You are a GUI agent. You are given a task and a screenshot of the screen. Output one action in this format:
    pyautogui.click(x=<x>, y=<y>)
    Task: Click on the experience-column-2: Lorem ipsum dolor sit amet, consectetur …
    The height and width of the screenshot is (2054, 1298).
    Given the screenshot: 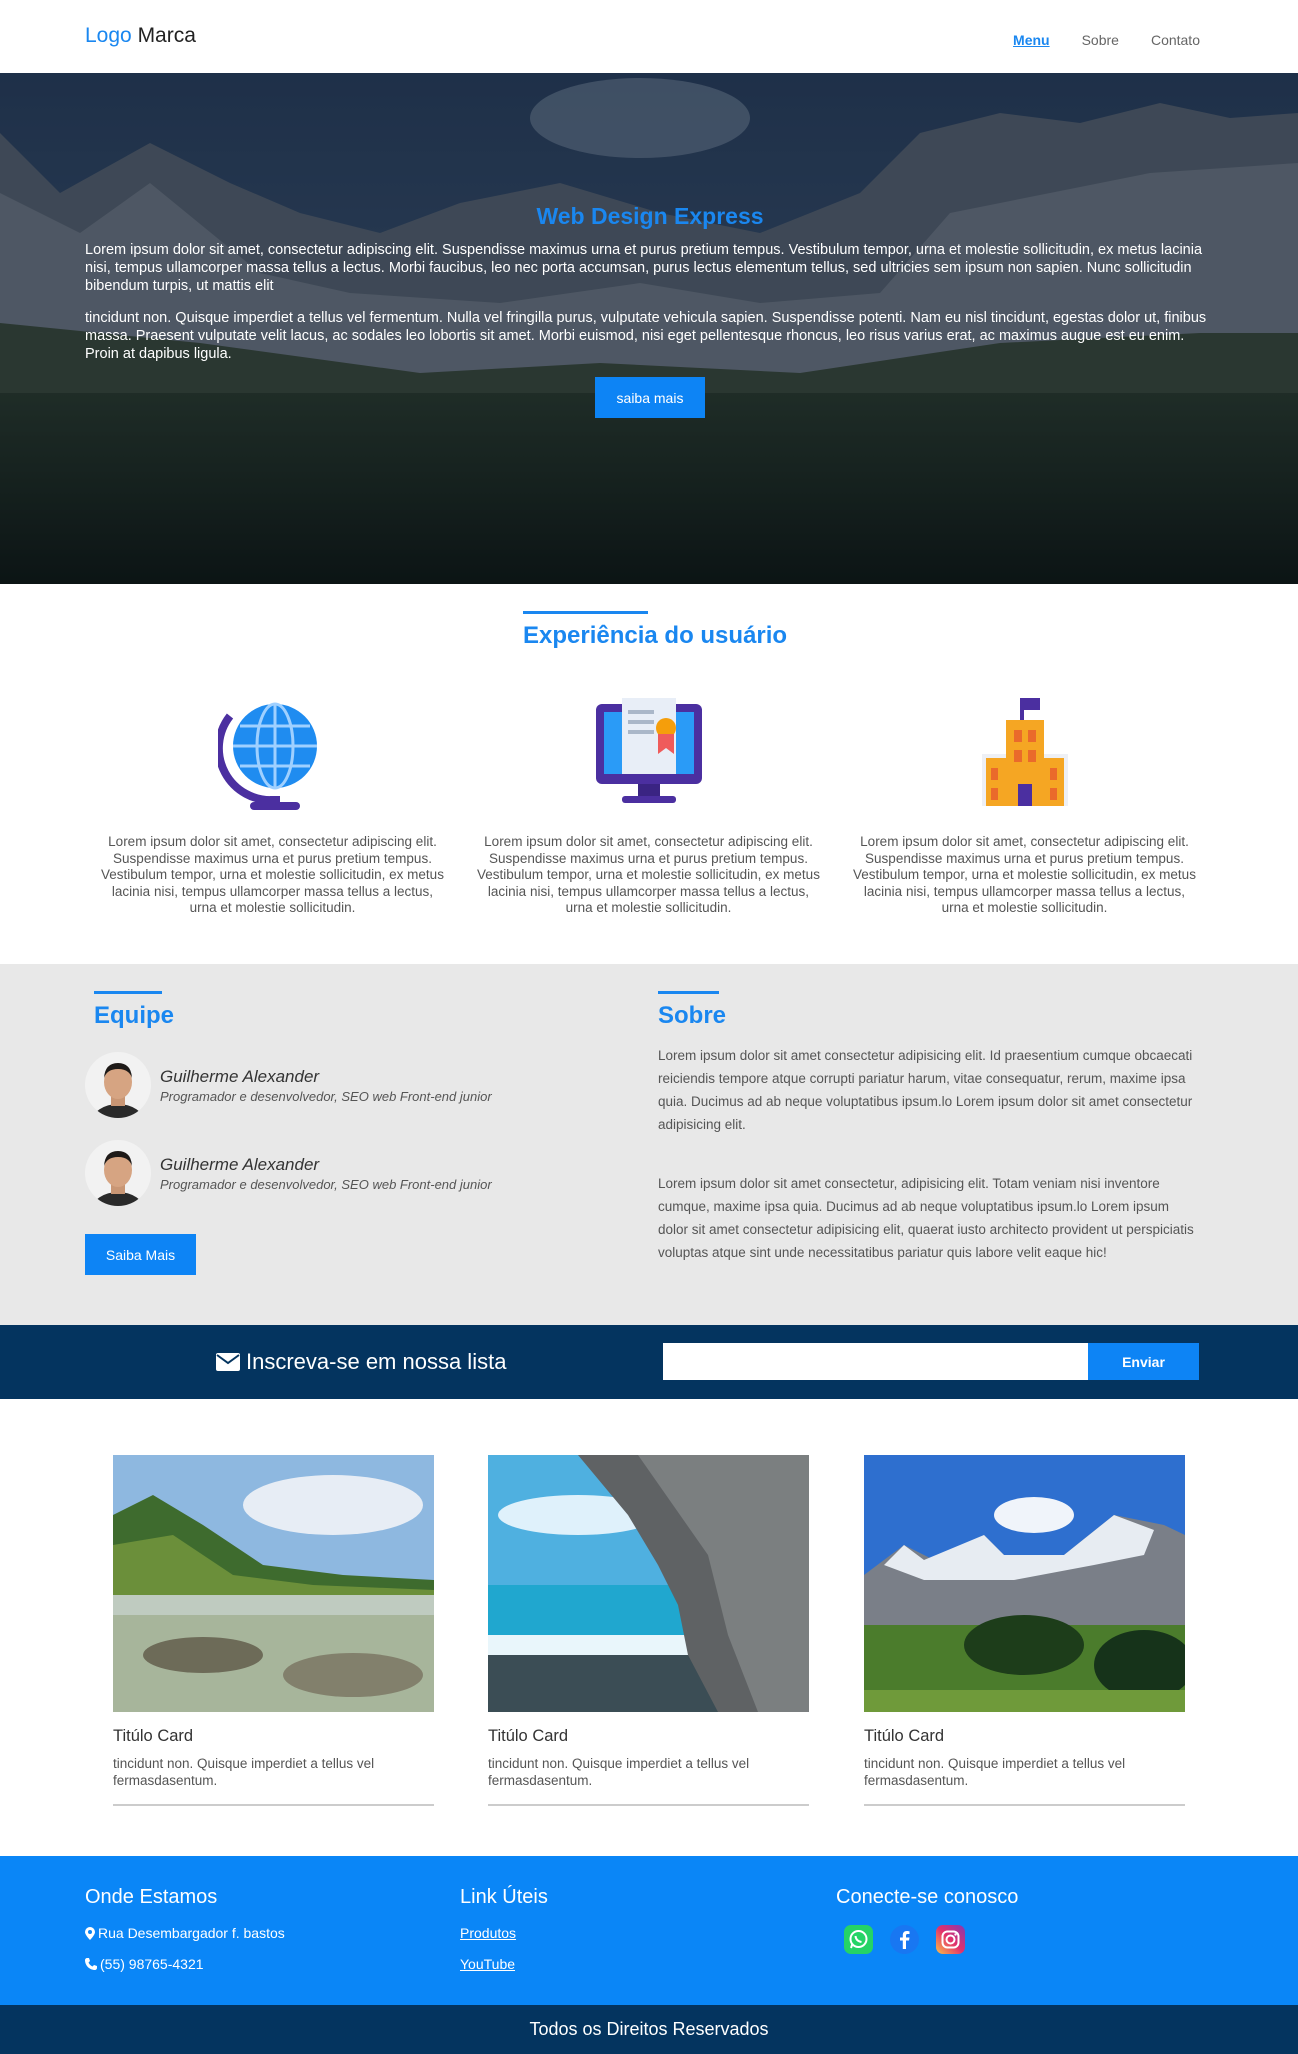 What is the action you would take?
    pyautogui.click(x=648, y=806)
    